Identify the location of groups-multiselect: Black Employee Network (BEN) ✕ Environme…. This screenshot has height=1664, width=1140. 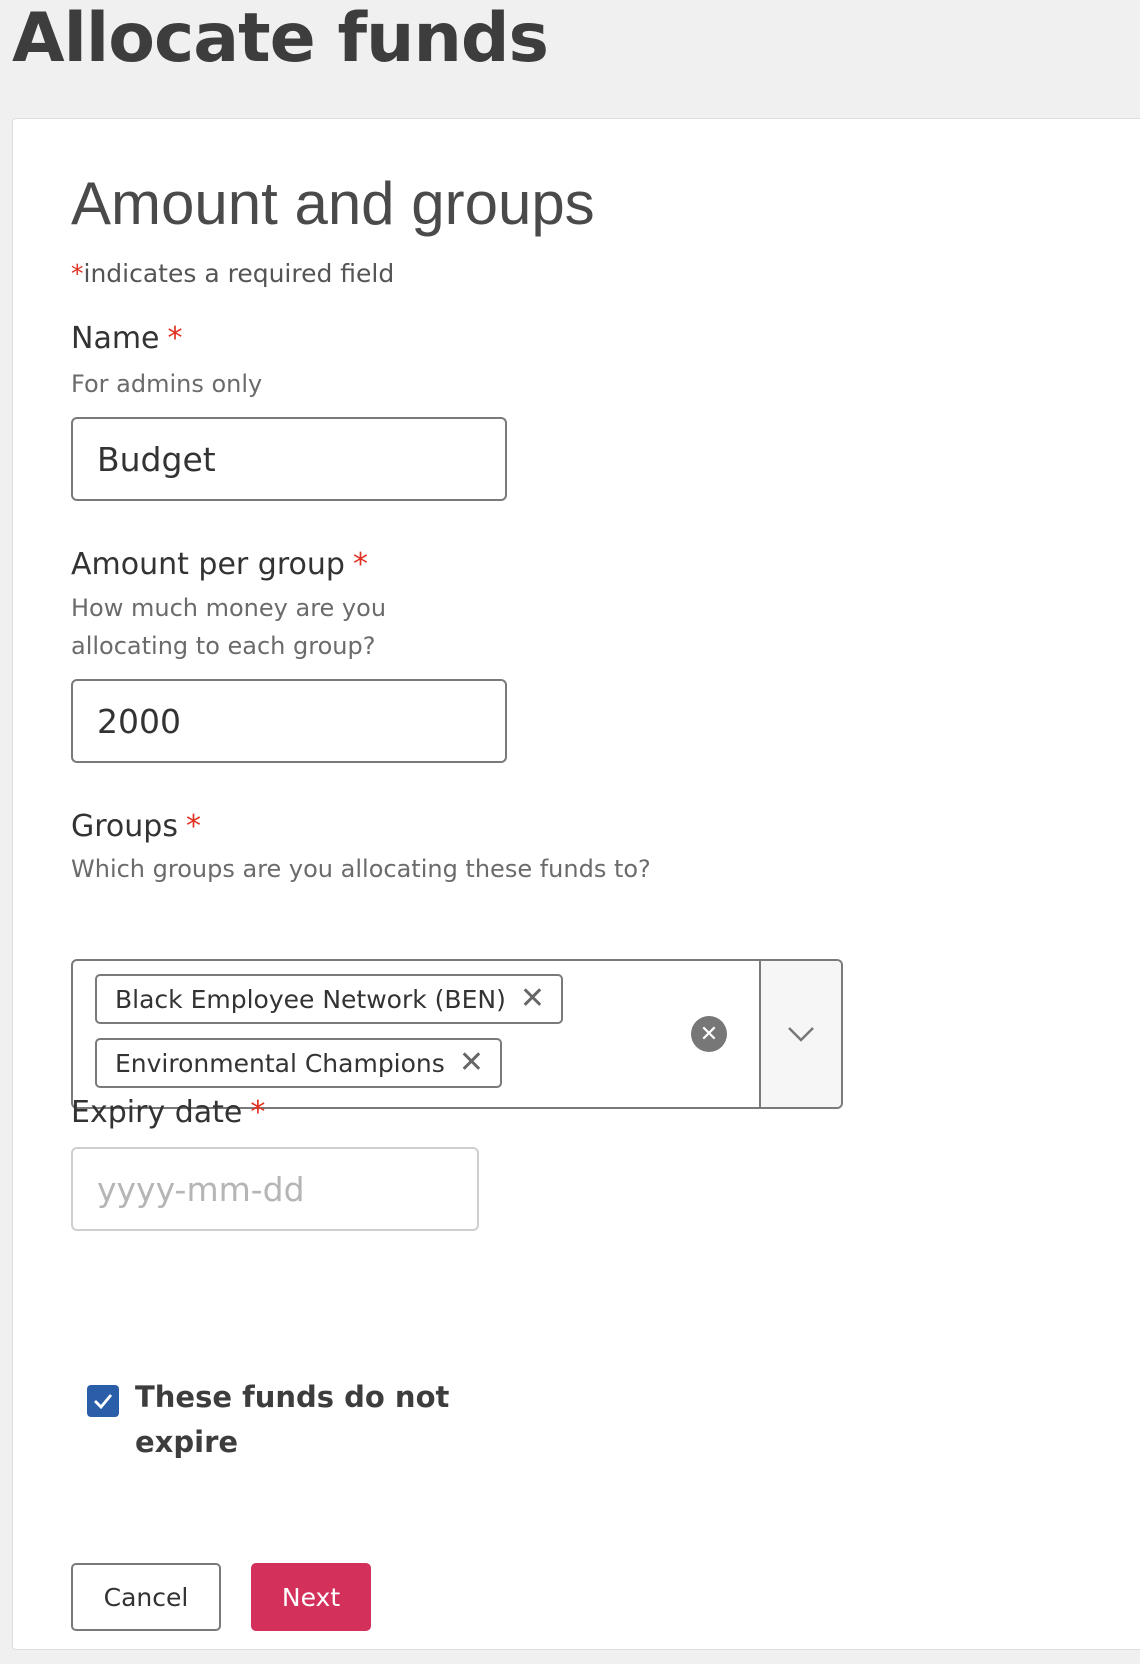
(457, 1034).